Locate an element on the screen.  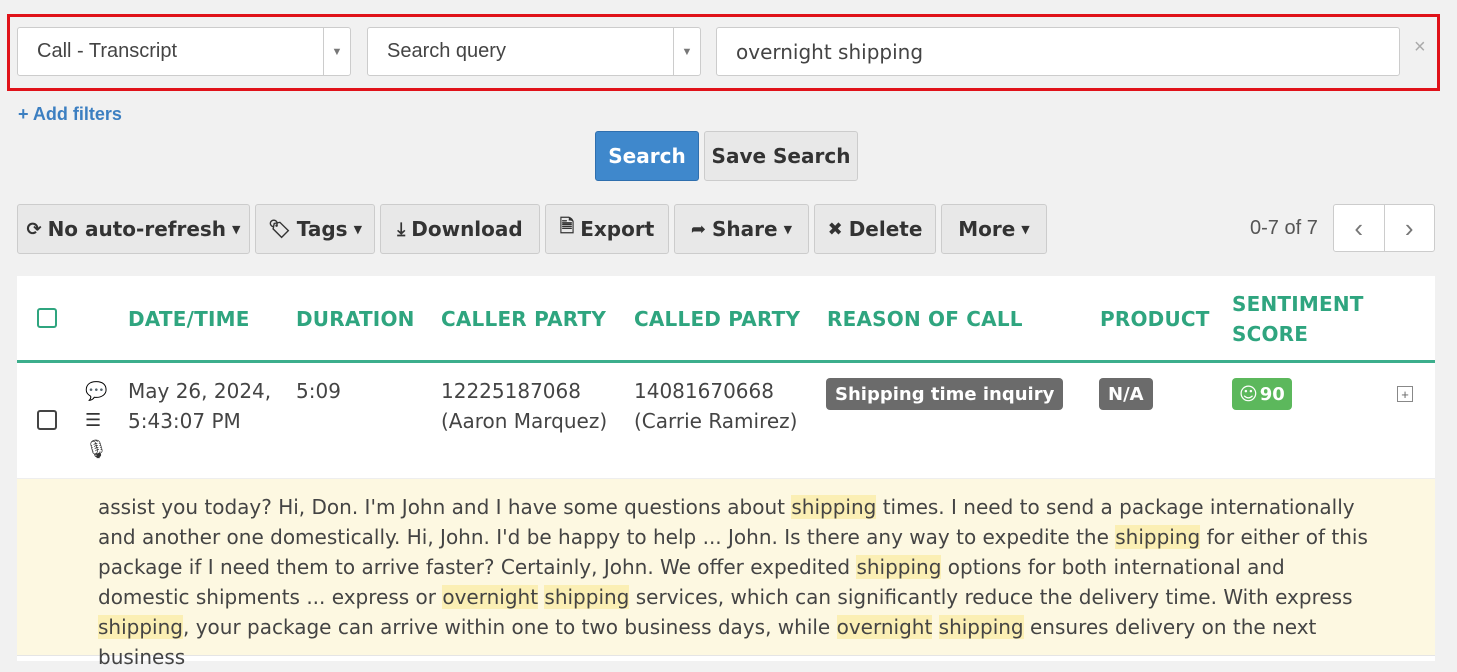
save-search-button: Save Search is located at coordinates (781, 156).